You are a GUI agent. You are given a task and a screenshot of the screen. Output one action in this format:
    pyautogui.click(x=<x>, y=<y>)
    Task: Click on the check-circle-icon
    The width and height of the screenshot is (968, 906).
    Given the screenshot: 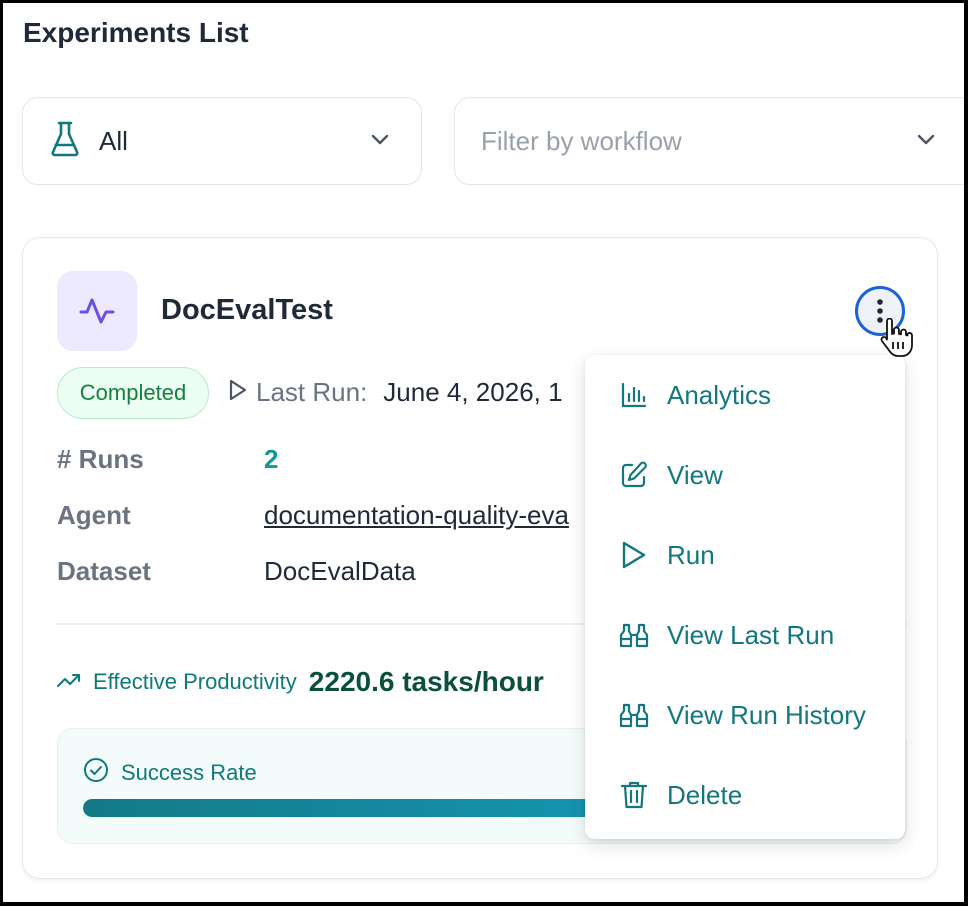 What is the action you would take?
    pyautogui.click(x=96, y=772)
    